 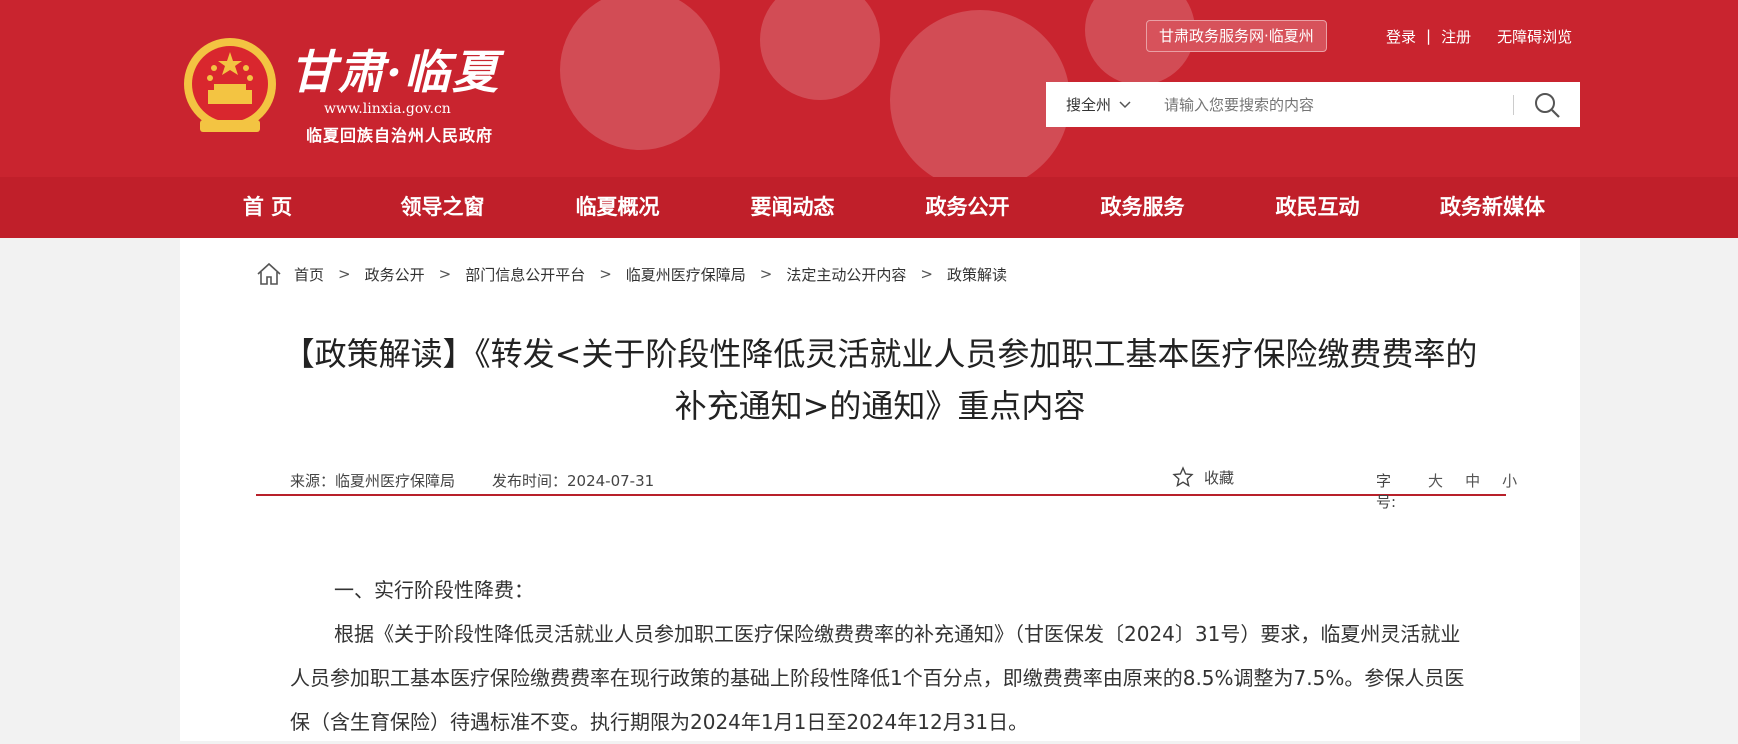 What do you see at coordinates (1386, 491) in the screenshot?
I see `font-size-label: 字号:` at bounding box center [1386, 491].